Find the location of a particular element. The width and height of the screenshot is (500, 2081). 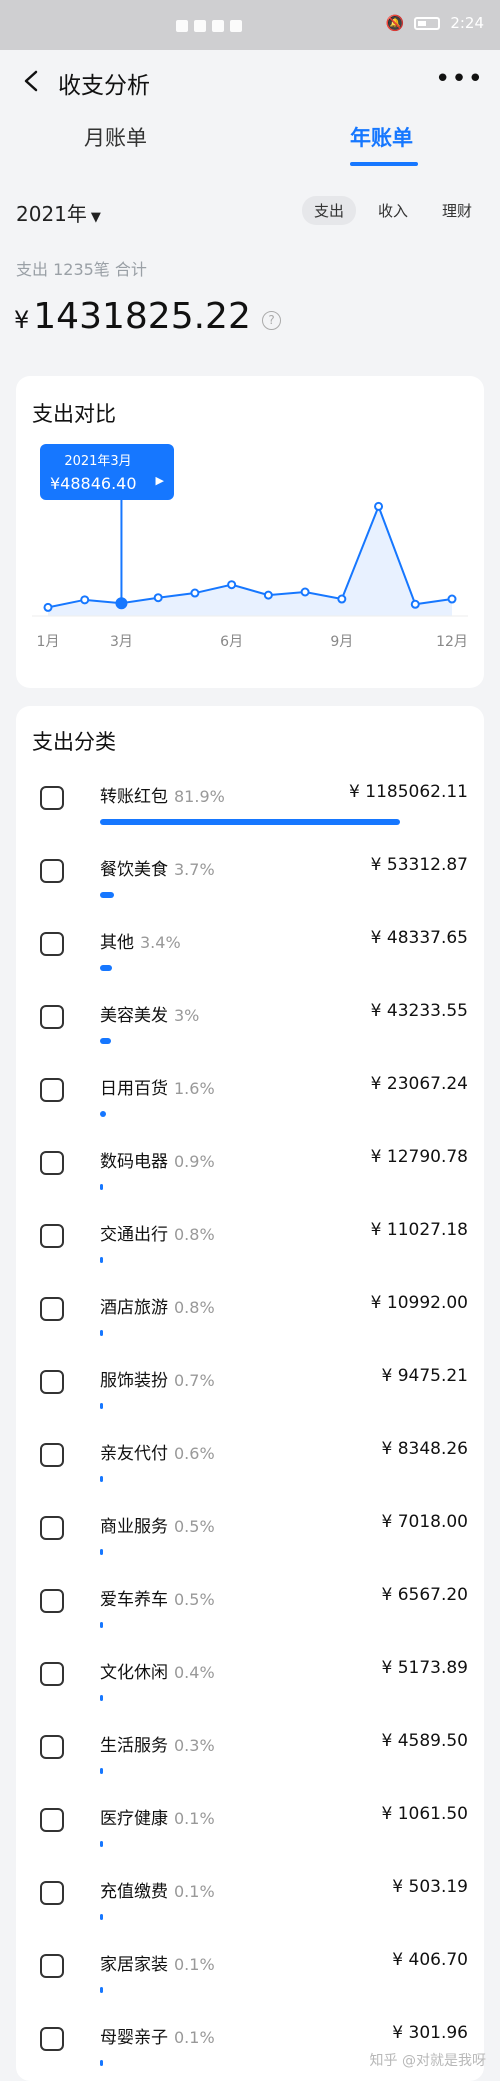

category-label: 充值缴费 is located at coordinates (134, 1892).